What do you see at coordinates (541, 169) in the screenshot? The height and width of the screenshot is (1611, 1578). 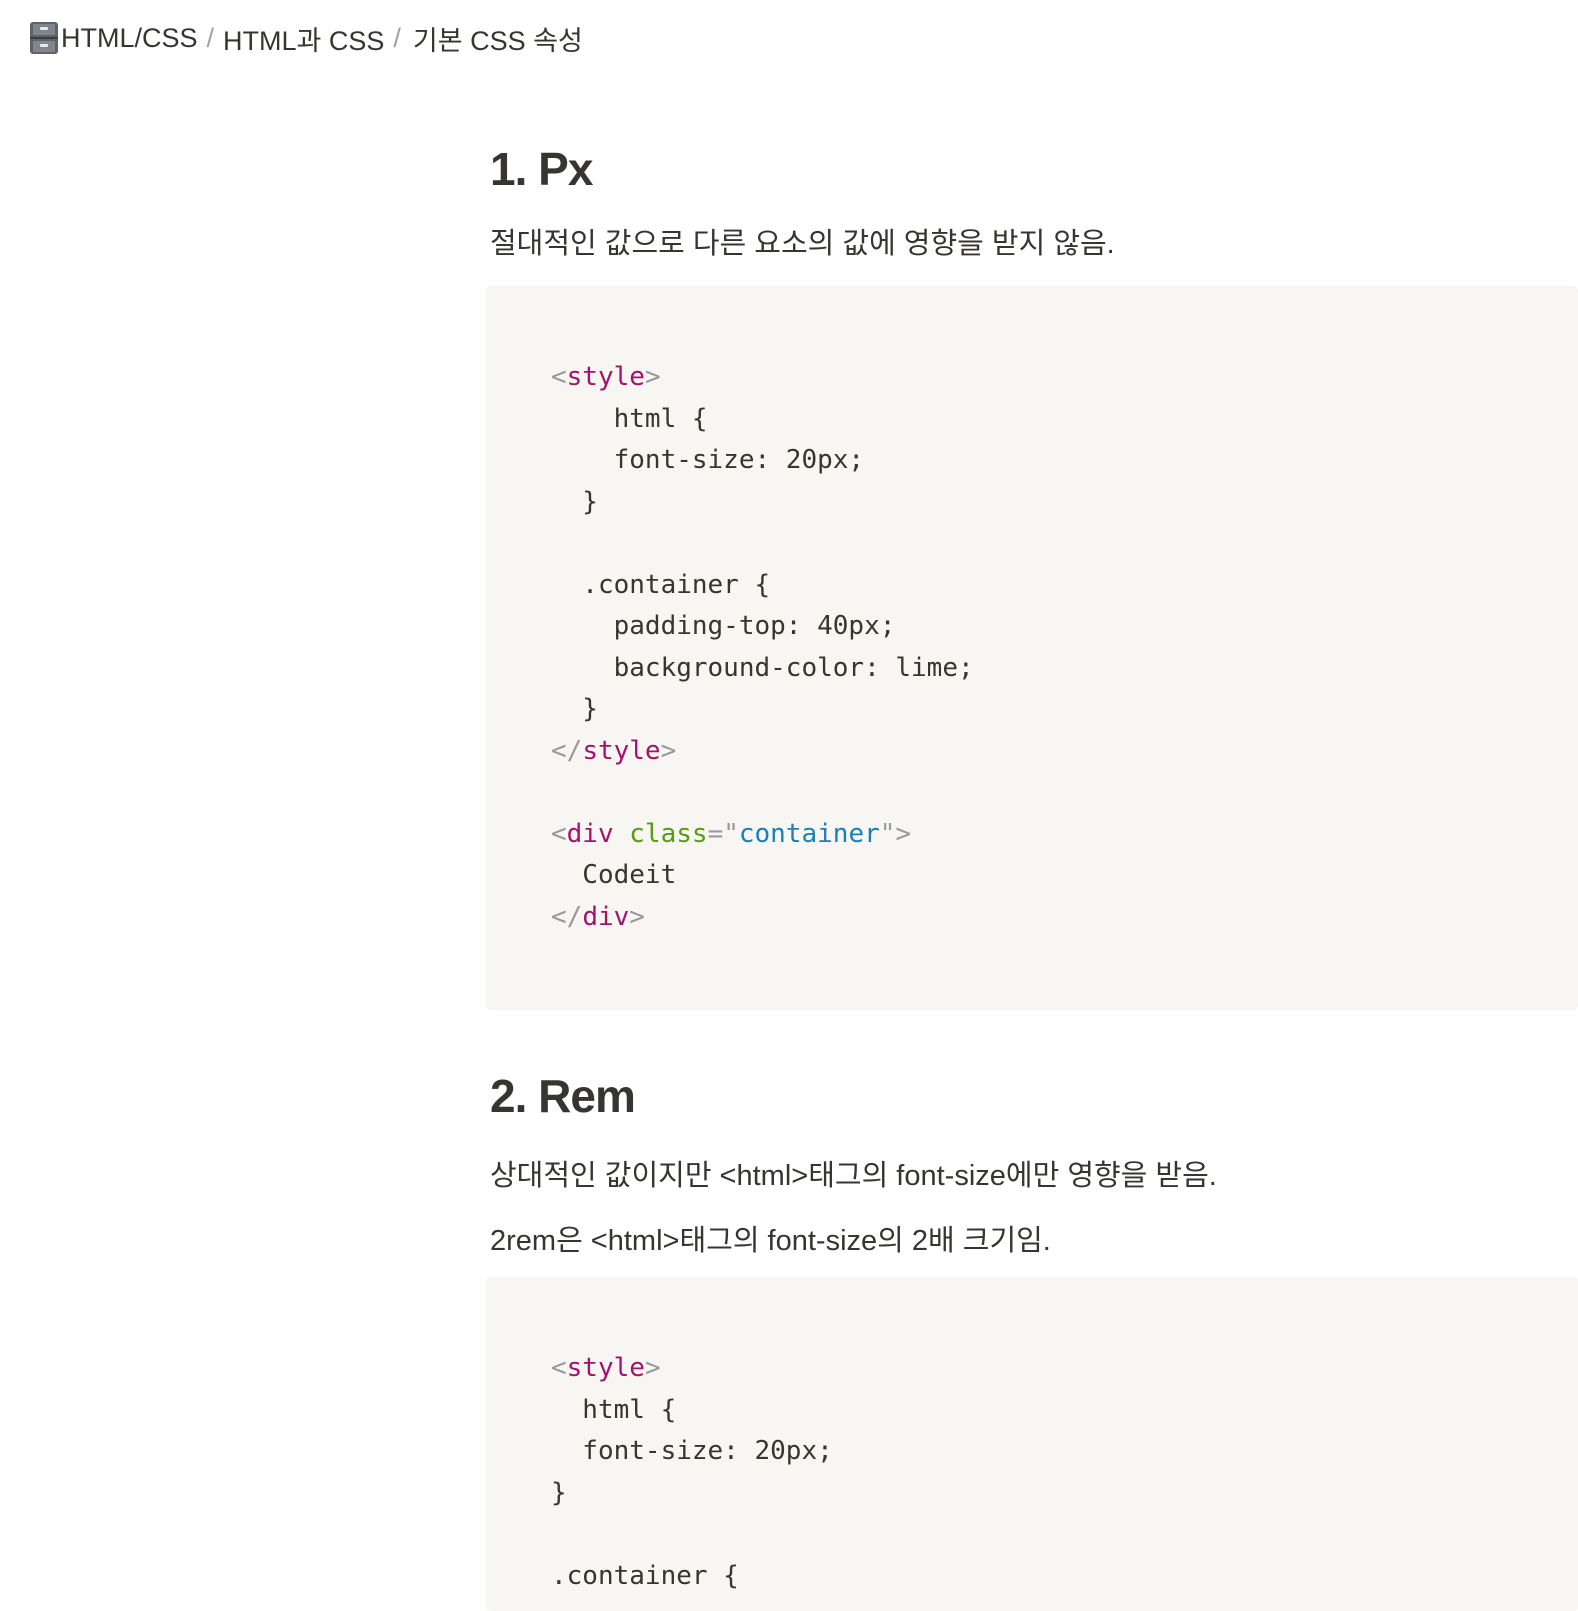 I see `section-heading-px: 1. Px` at bounding box center [541, 169].